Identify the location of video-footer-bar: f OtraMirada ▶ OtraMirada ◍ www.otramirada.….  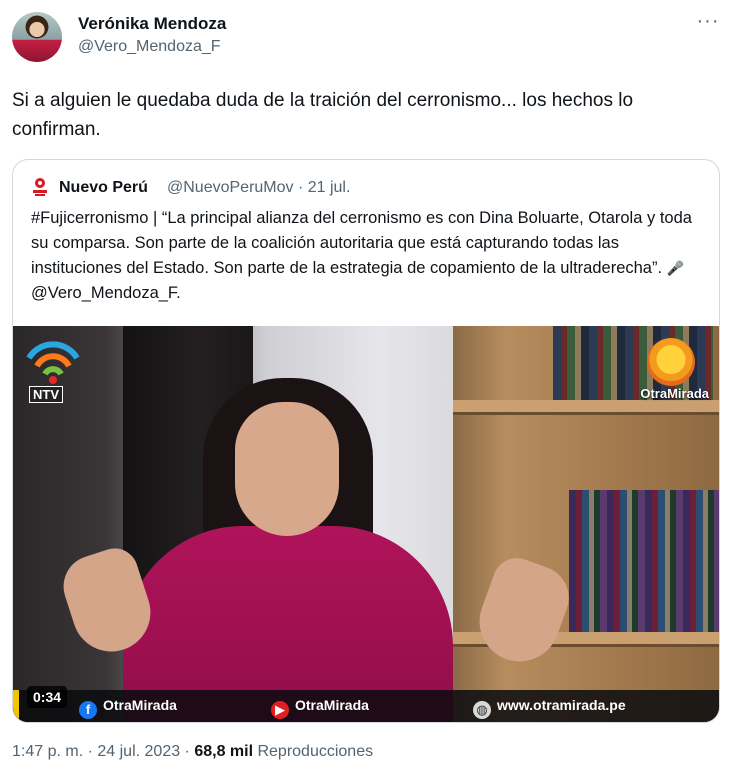
(366, 706).